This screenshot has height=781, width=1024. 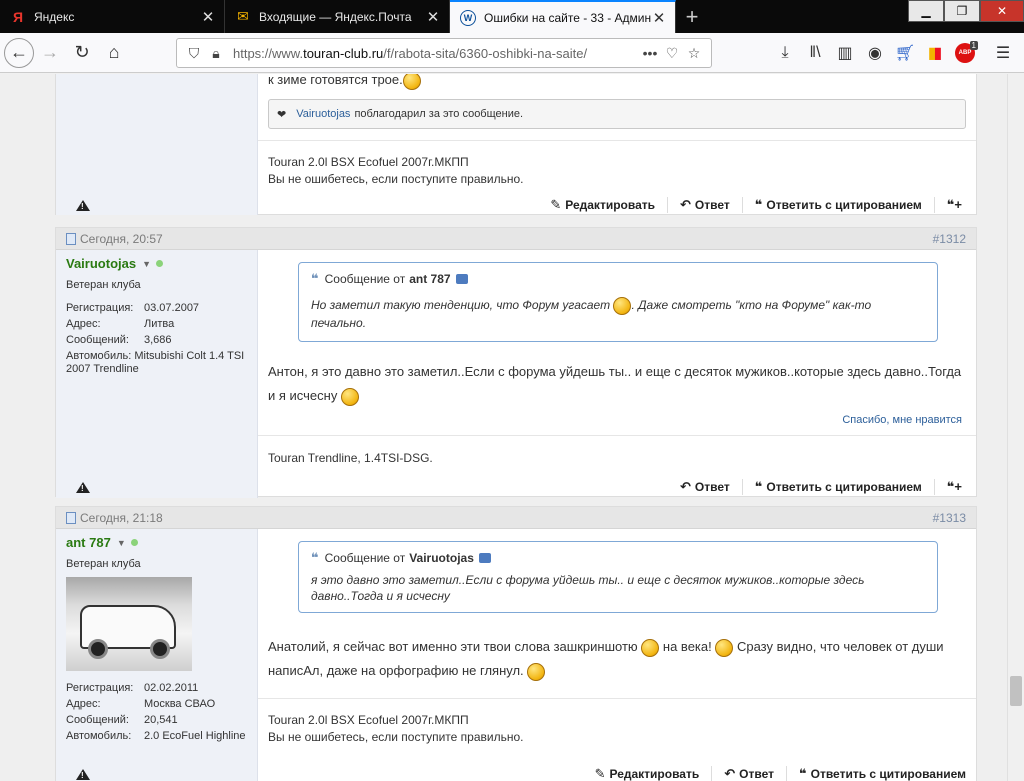 What do you see at coordinates (935, 53) in the screenshot?
I see `bookmark-flag-button: ▮ ▮` at bounding box center [935, 53].